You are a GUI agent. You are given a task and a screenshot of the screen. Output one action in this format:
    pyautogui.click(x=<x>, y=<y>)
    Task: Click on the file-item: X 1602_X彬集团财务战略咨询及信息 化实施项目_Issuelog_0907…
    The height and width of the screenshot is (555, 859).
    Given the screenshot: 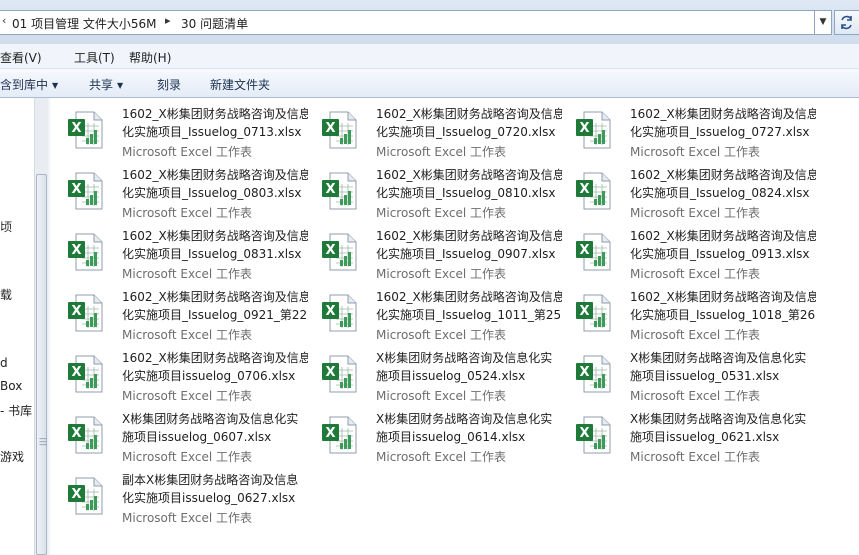 What is the action you would take?
    pyautogui.click(x=433, y=250)
    